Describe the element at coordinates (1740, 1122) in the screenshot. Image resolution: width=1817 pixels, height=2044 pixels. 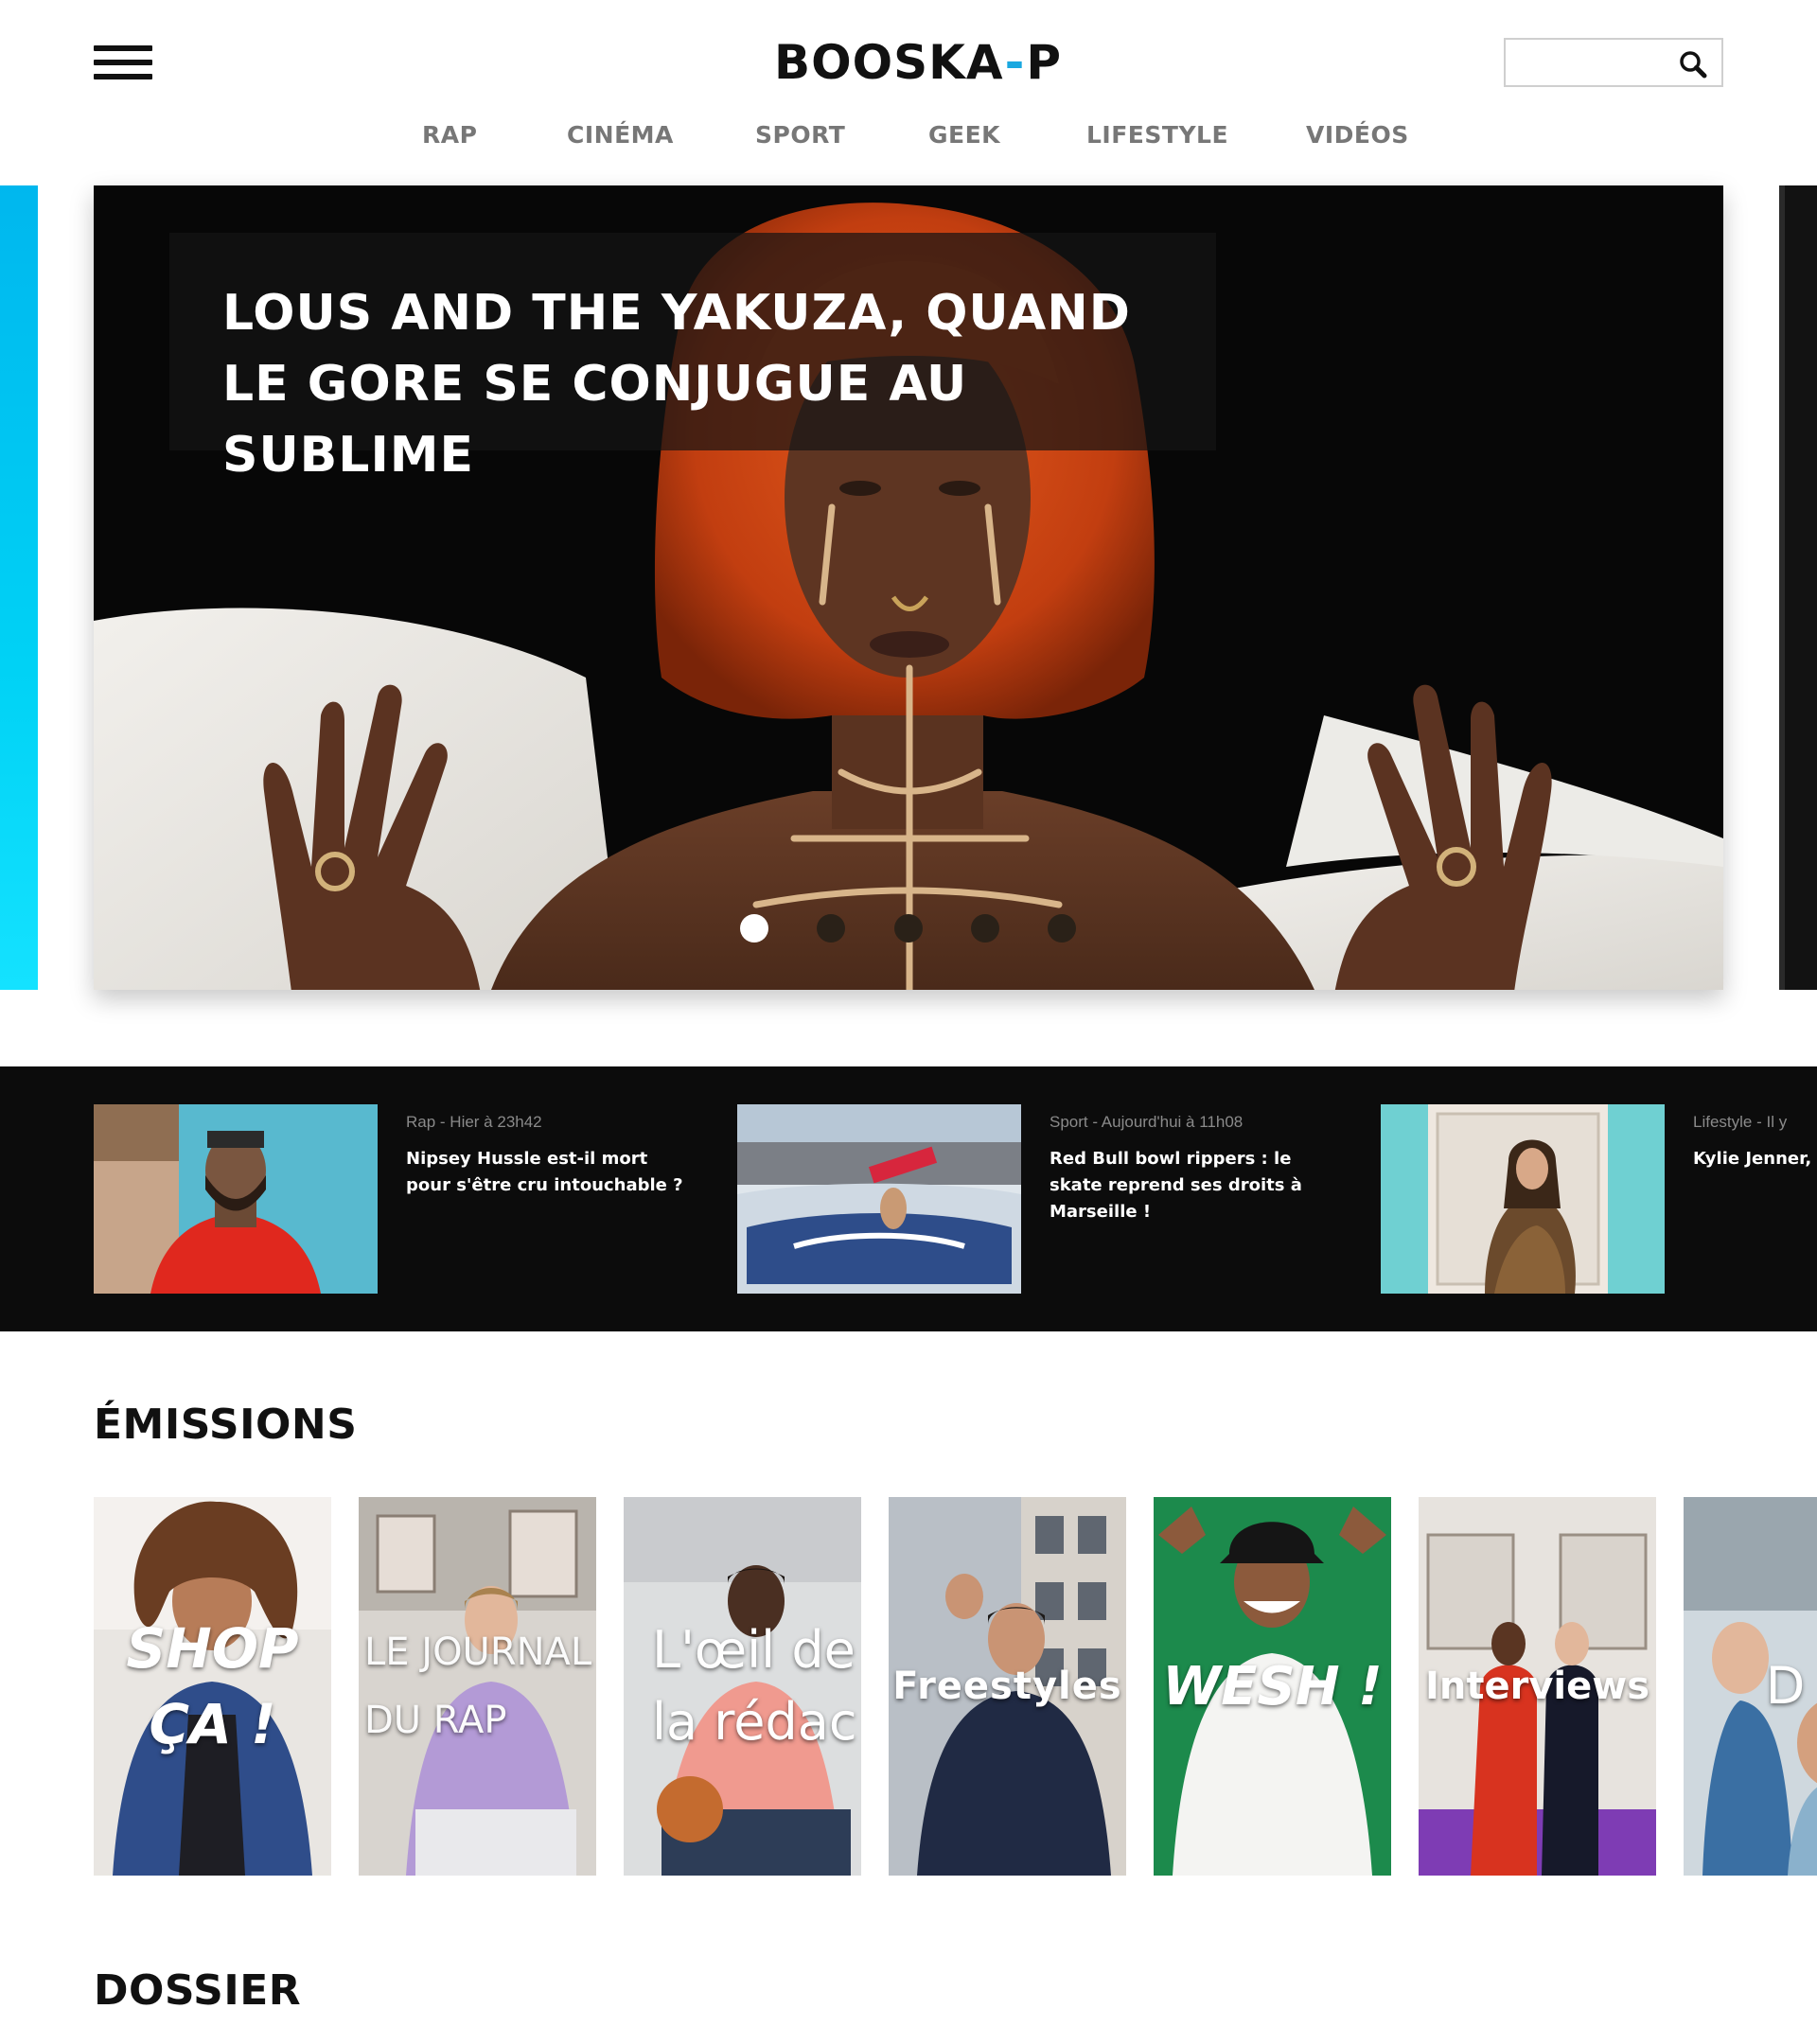
I see `article-meta: Lifestyle - Il y` at that location.